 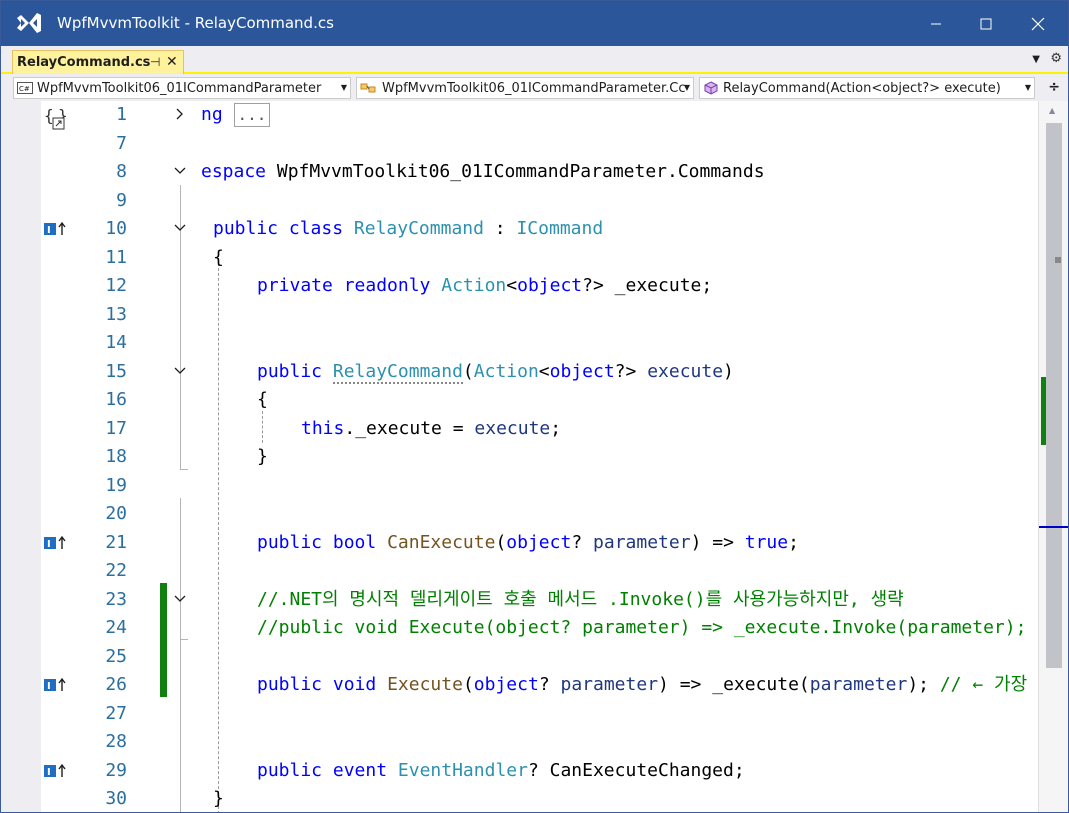 I want to click on maximize-button, so click(x=986, y=23).